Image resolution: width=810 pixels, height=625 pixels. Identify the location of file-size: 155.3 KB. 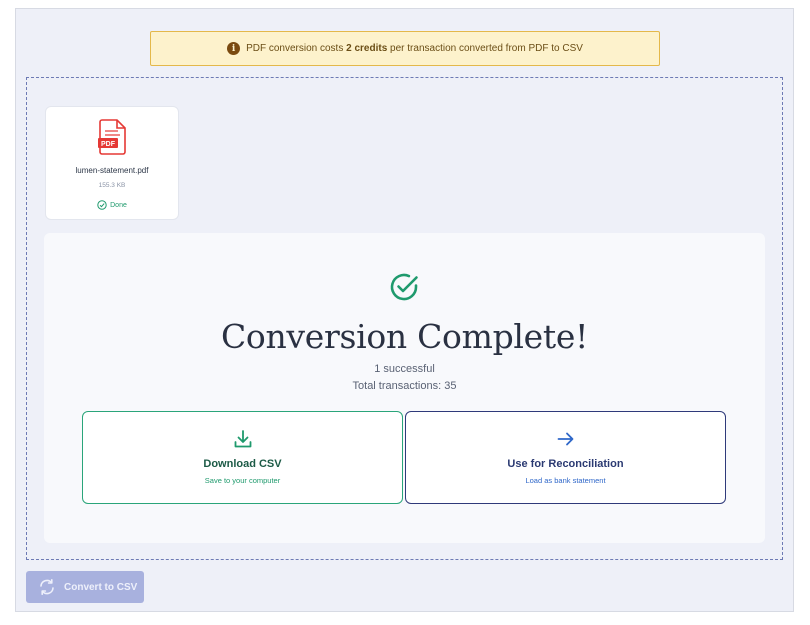
(112, 185).